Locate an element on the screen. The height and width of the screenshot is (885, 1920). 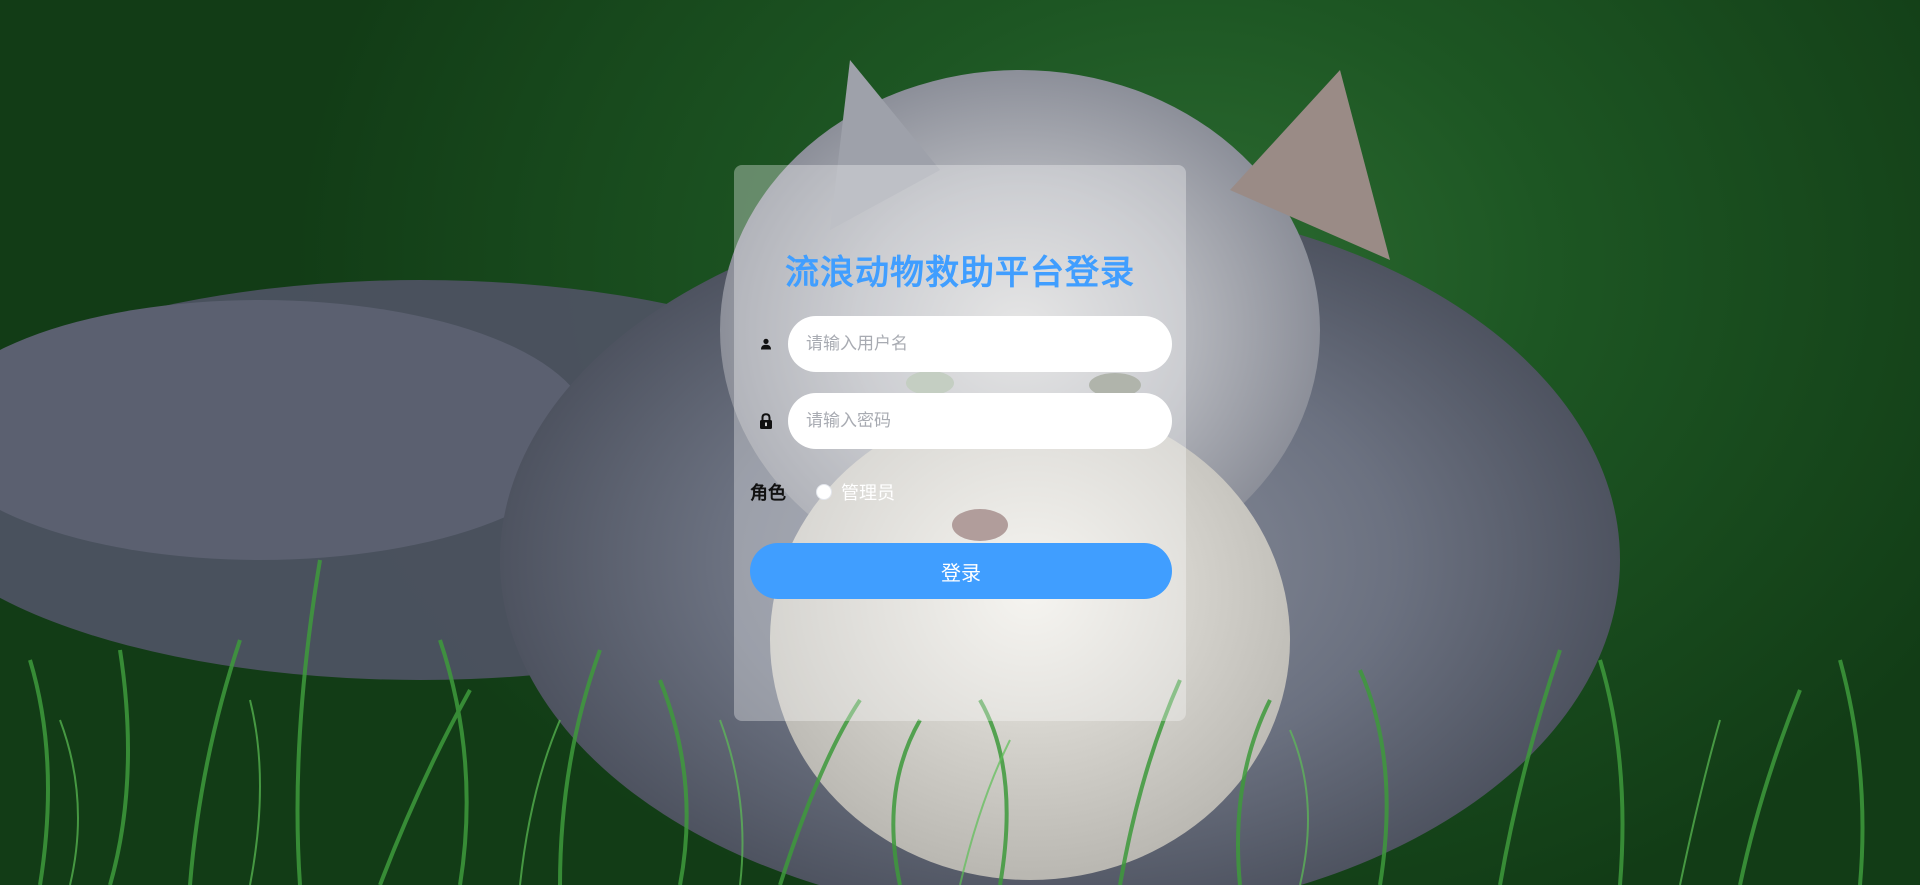
password-row is located at coordinates (961, 421).